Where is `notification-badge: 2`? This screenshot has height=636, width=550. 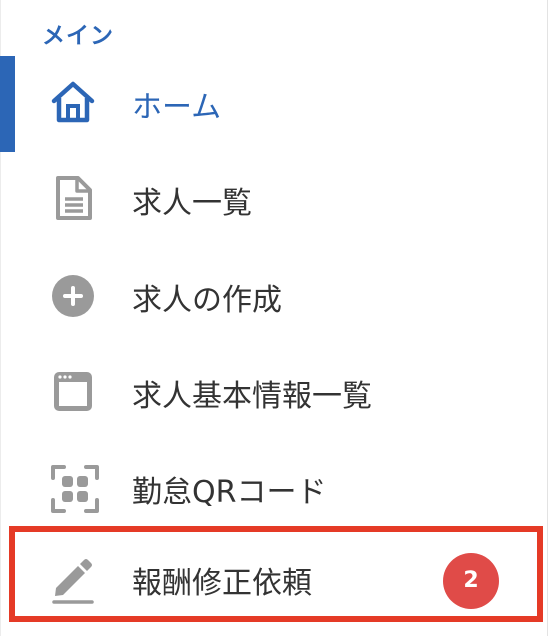
notification-badge: 2 is located at coordinates (471, 581).